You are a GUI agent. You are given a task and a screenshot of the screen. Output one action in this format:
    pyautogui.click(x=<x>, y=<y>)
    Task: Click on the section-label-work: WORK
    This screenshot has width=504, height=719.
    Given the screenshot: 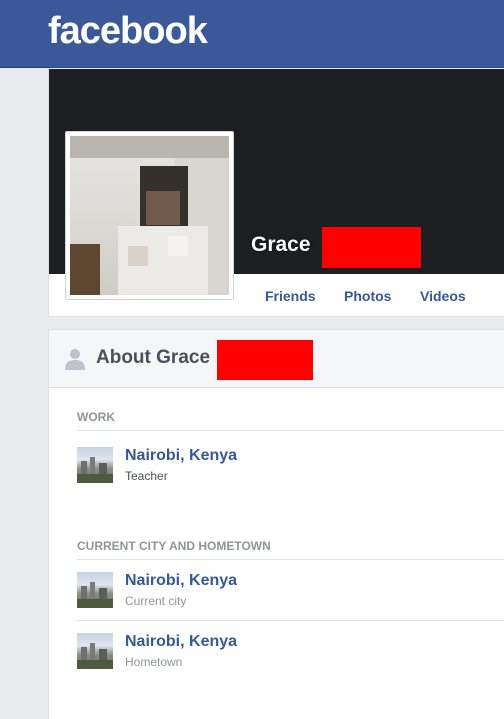 What is the action you would take?
    pyautogui.click(x=96, y=417)
    